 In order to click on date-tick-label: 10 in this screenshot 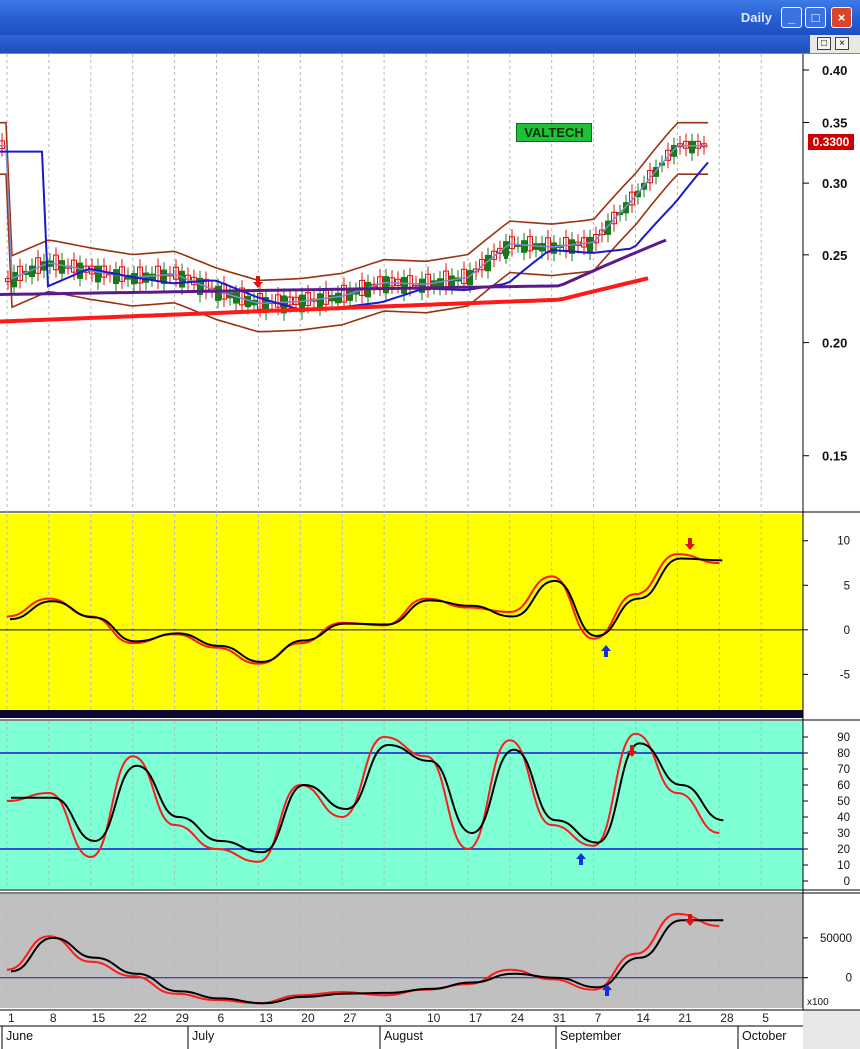, I will do `click(434, 1018)`.